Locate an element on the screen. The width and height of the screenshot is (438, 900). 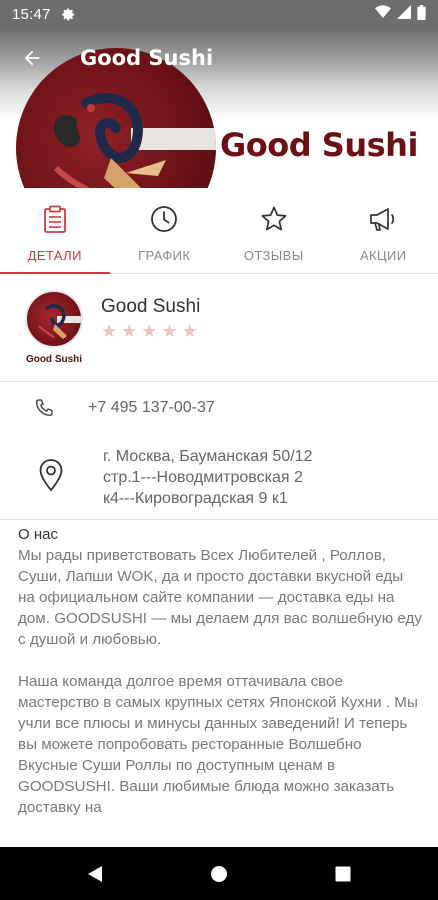
rating-stars: ★ ★ ★ ★ ★ is located at coordinates (149, 331).